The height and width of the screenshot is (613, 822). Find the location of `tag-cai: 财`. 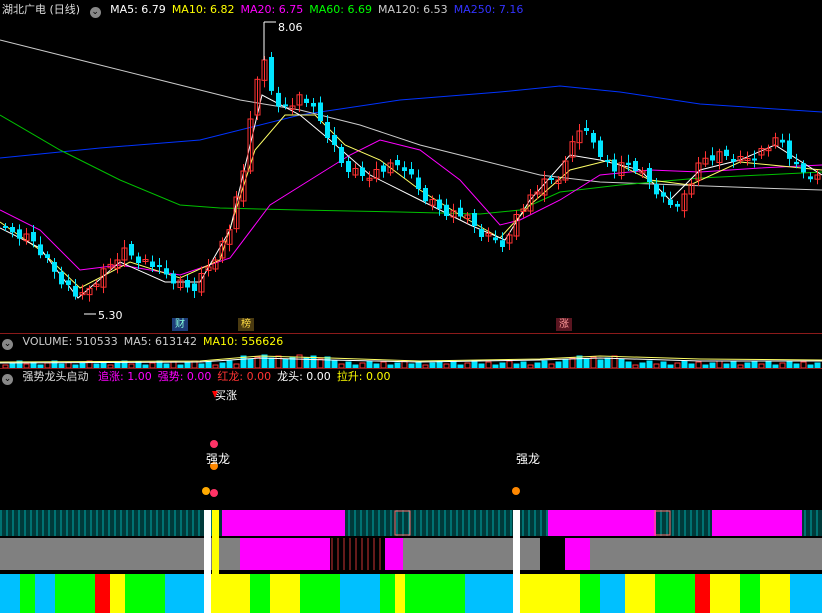

tag-cai: 财 is located at coordinates (180, 324).